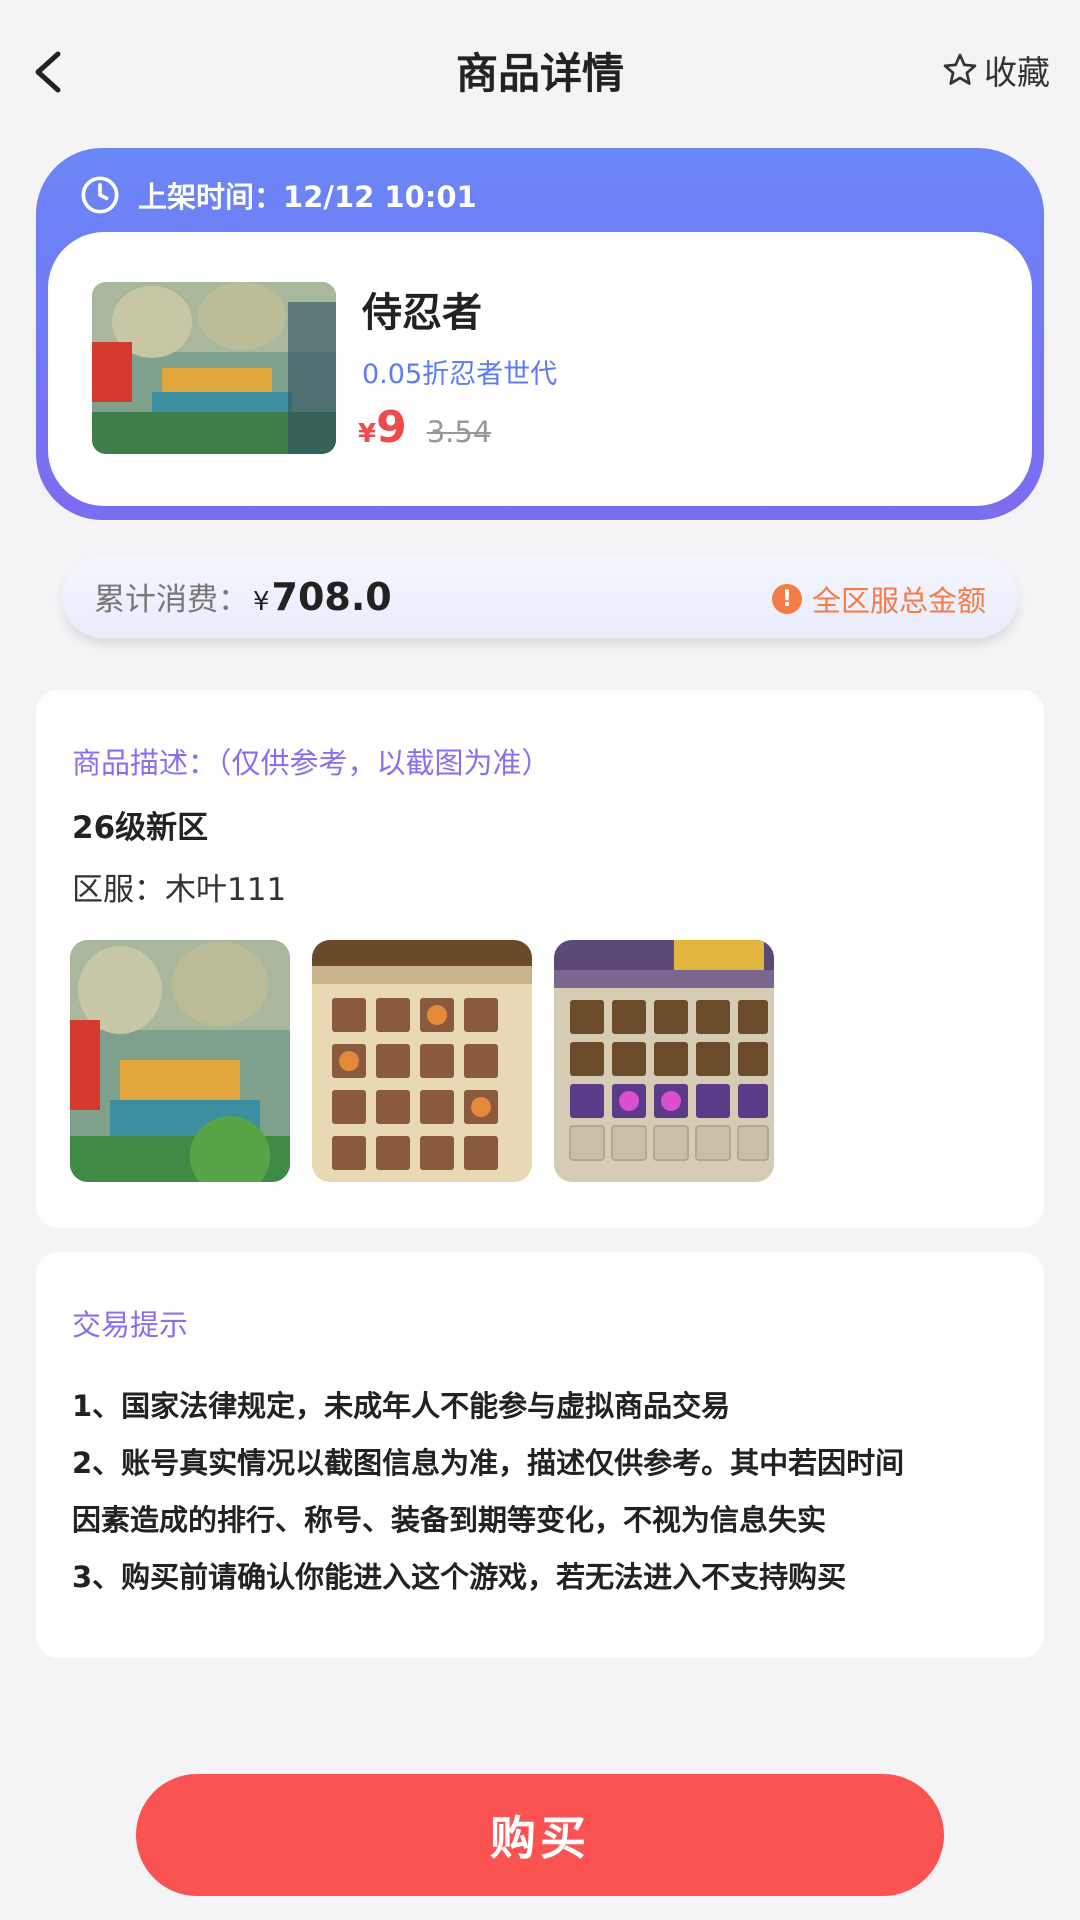 The height and width of the screenshot is (1920, 1080). I want to click on clock-icon, so click(100, 195).